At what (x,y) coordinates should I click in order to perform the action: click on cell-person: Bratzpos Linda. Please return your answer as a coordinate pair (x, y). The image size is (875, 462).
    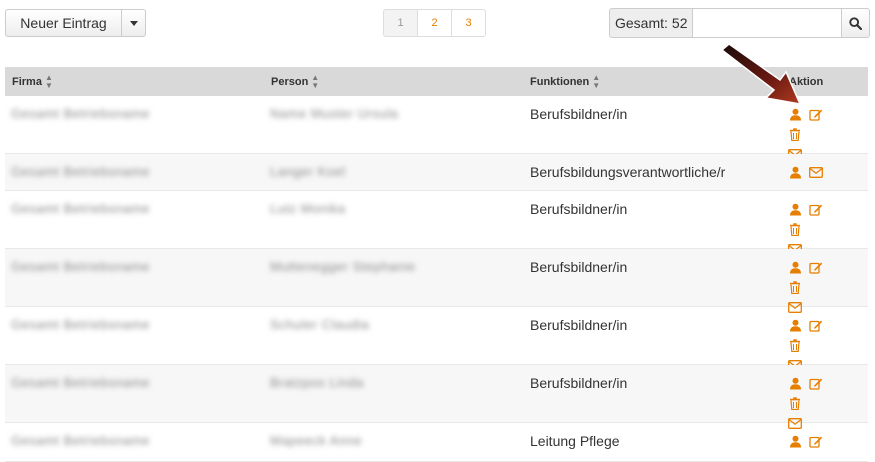
    Looking at the image, I should click on (317, 382).